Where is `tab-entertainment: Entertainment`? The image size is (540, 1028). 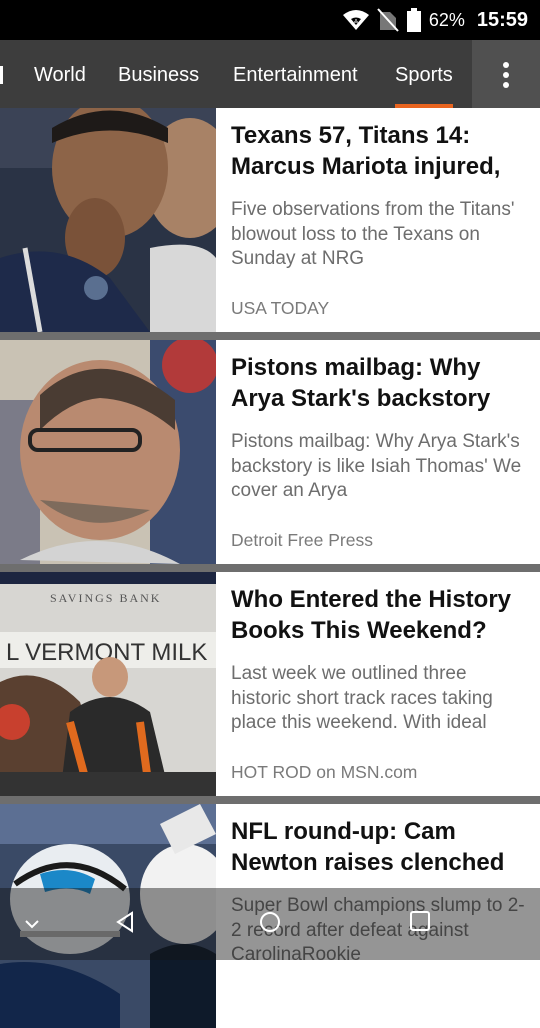
tab-entertainment: Entertainment is located at coordinates (295, 74).